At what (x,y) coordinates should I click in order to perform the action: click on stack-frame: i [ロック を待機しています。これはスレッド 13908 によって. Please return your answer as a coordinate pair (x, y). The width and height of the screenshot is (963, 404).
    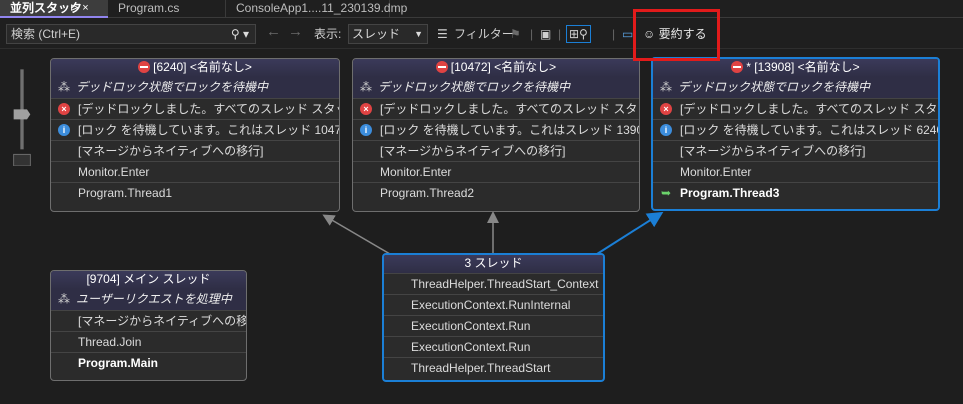
    Looking at the image, I should click on (496, 129).